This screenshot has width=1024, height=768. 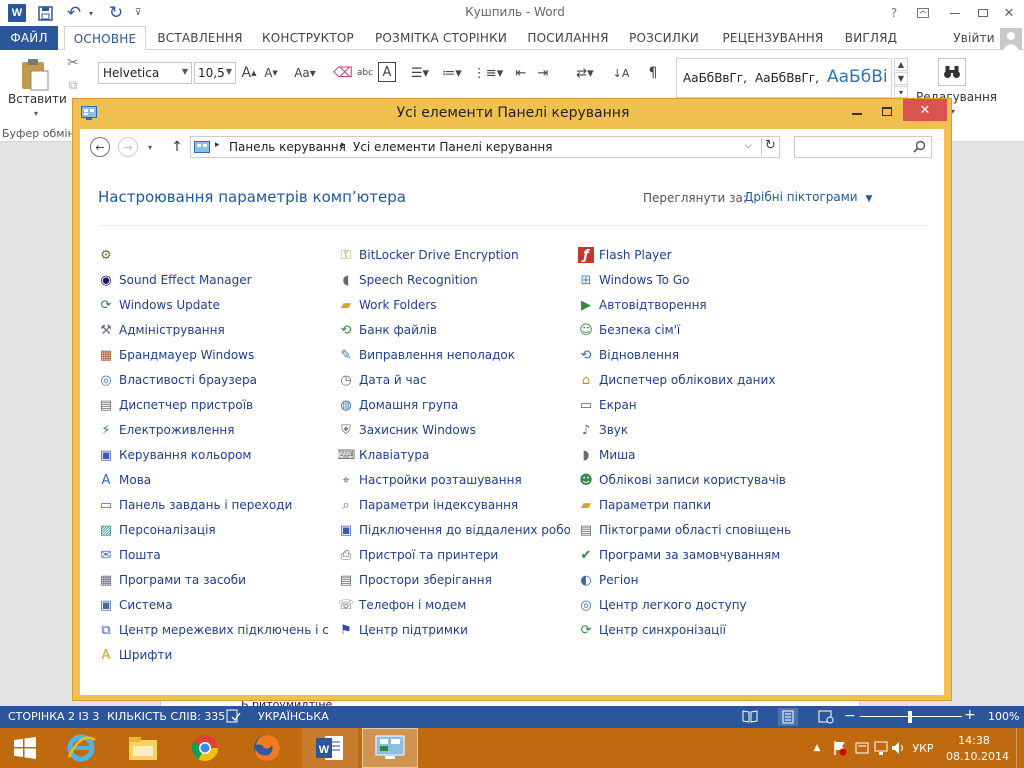 I want to click on ribbon-display-options-icon, so click(x=923, y=13).